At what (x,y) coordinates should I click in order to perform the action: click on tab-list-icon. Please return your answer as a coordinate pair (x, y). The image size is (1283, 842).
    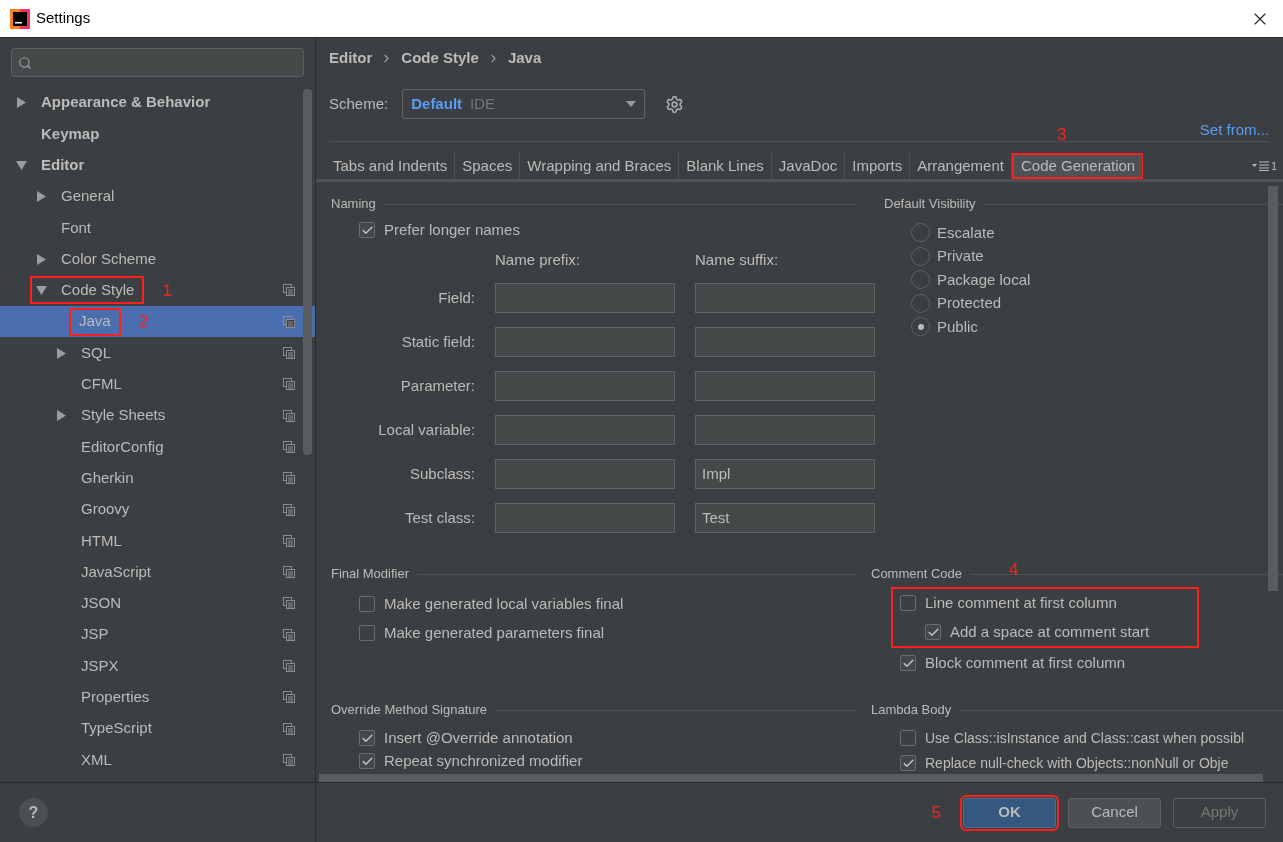
    Looking at the image, I should click on (1260, 166).